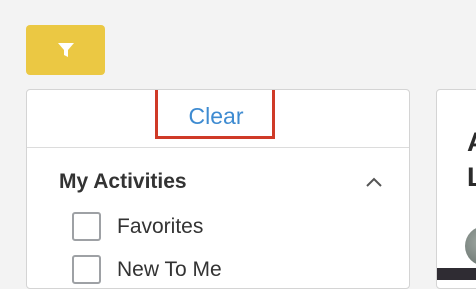 The image size is (476, 289). I want to click on filter-button, so click(65, 50).